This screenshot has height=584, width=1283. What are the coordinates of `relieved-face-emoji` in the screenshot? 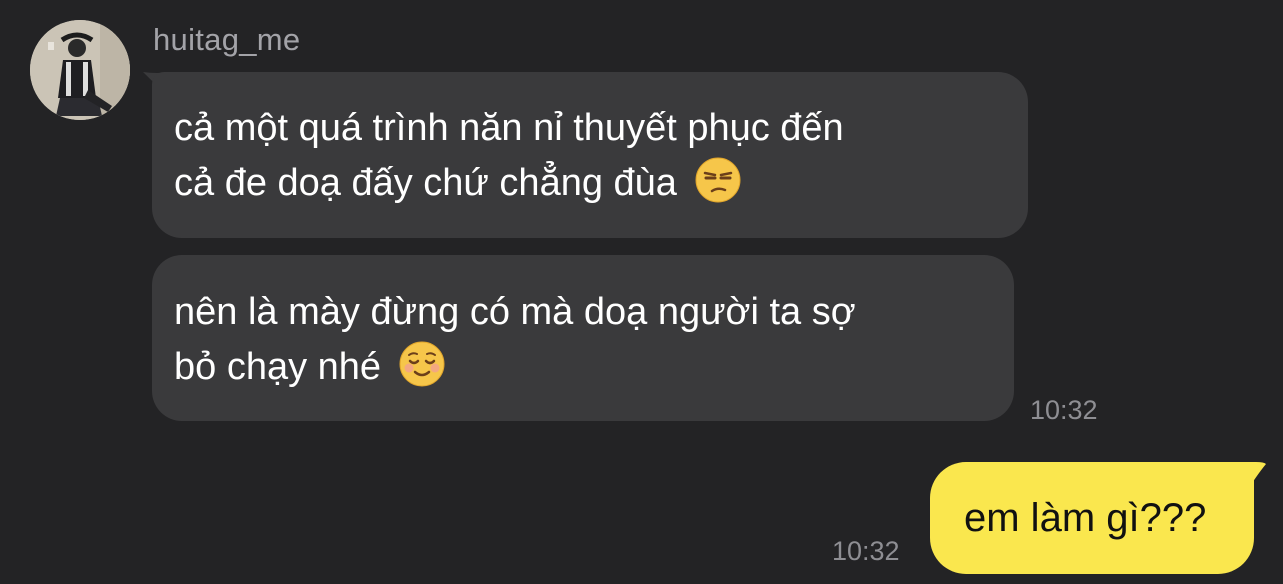 It's located at (422, 364).